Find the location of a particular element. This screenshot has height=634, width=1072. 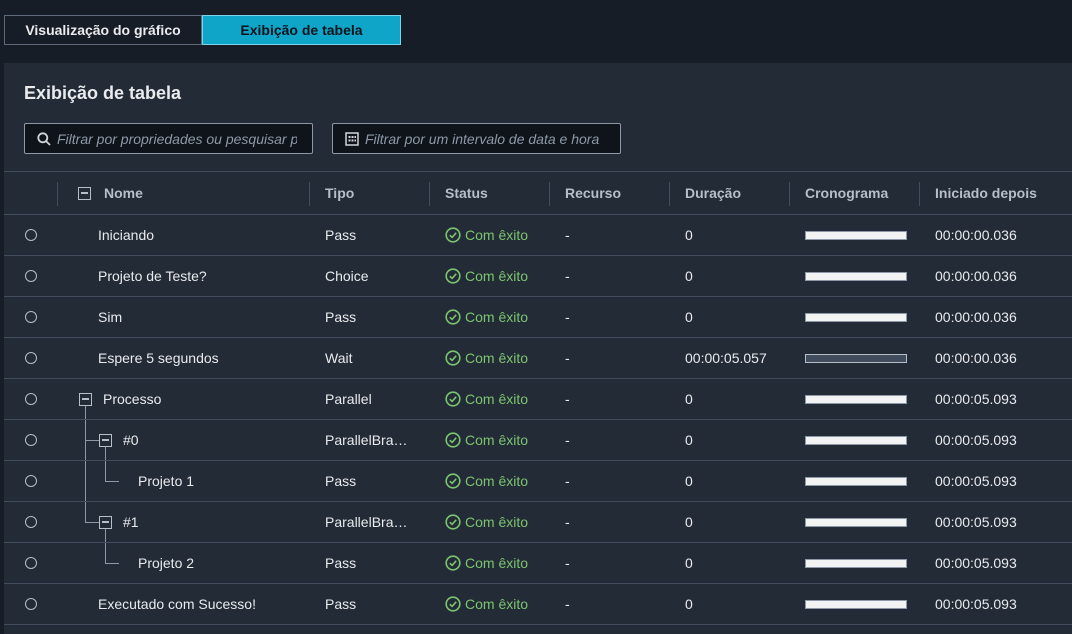

col-header-started-after: Iniciado depois is located at coordinates (986, 193).